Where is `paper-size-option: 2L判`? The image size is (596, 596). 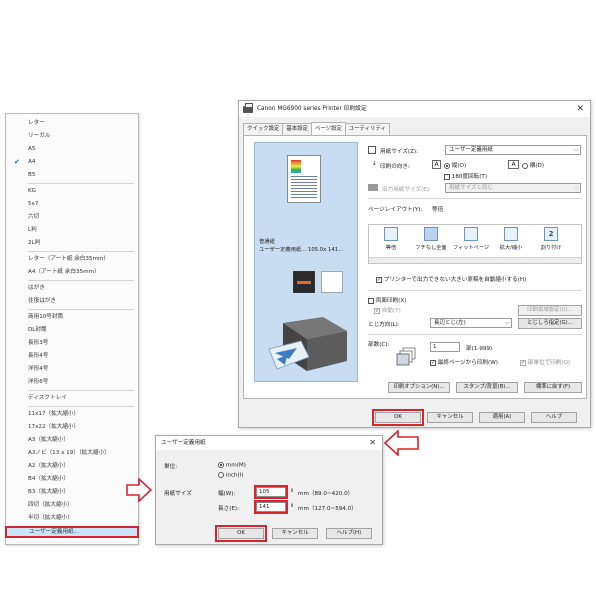 paper-size-option: 2L判 is located at coordinates (72, 243).